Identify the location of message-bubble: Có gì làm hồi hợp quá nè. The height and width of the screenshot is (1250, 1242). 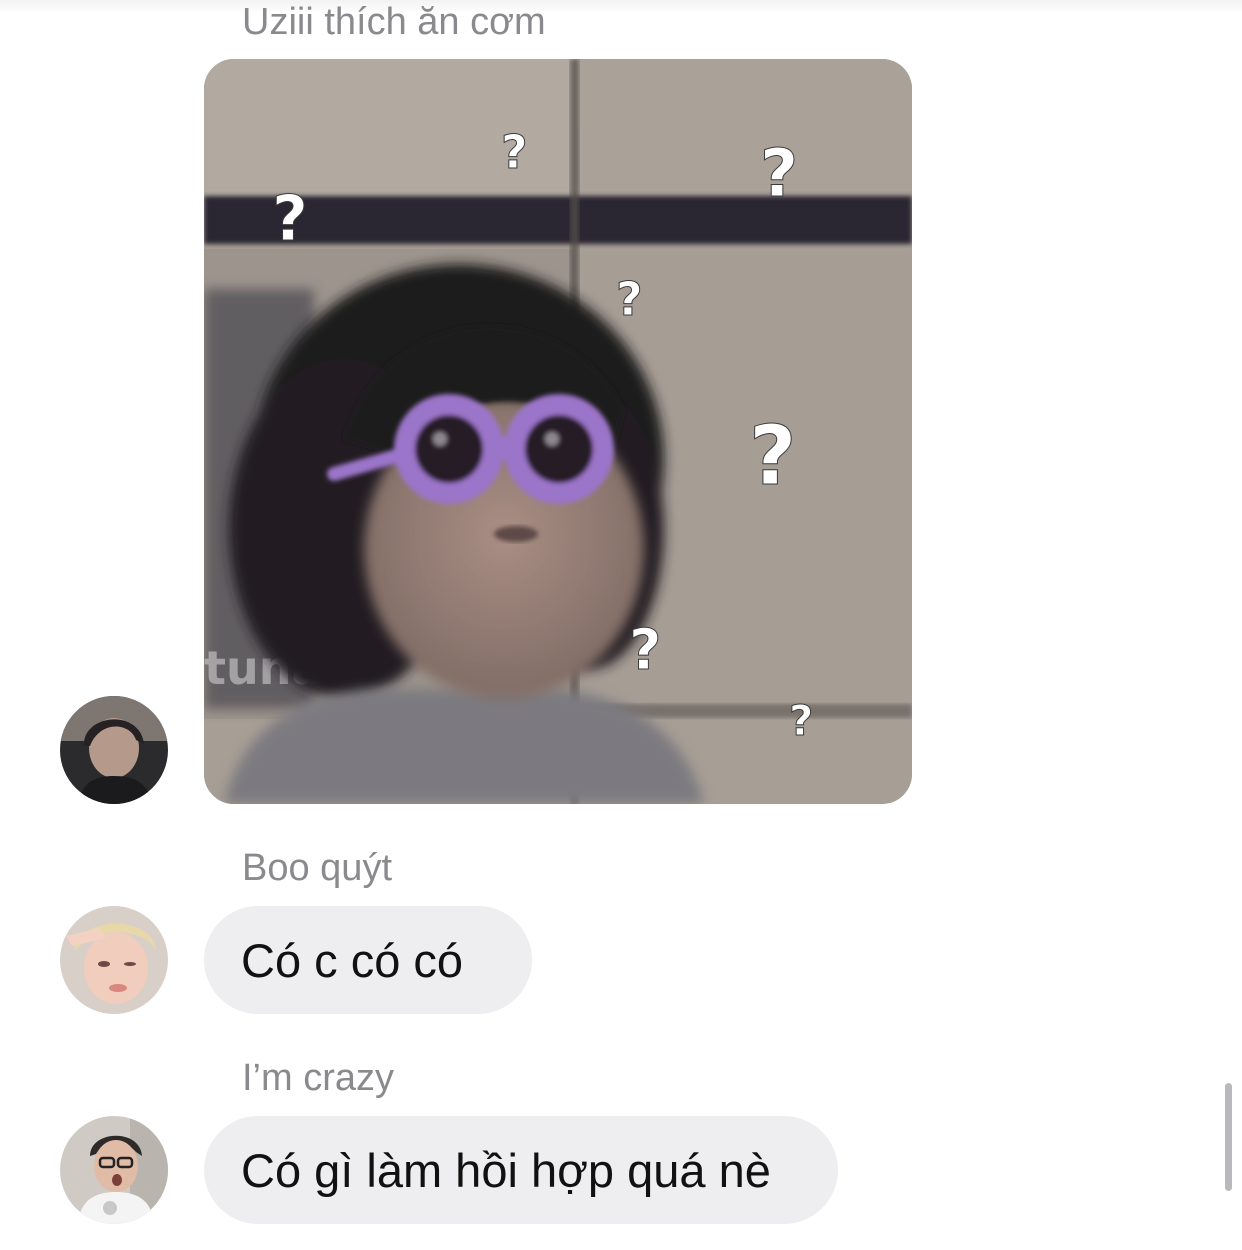
(521, 1170).